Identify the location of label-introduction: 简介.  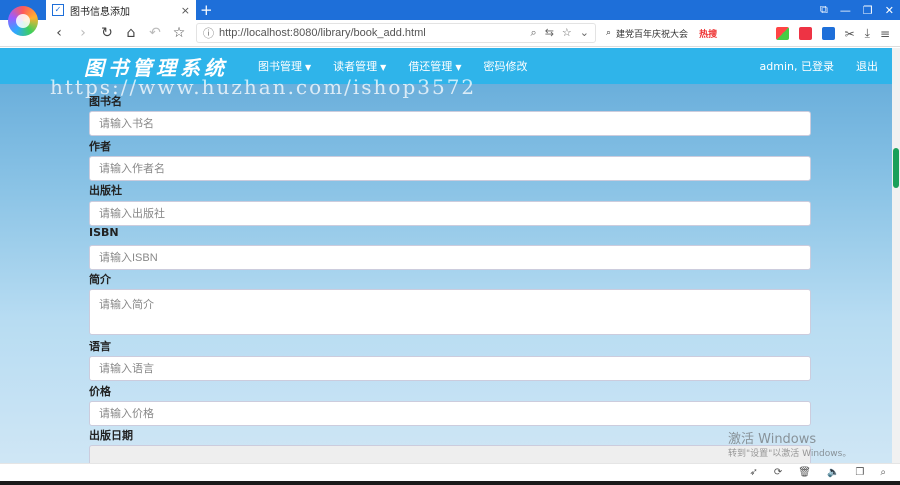
(100, 279).